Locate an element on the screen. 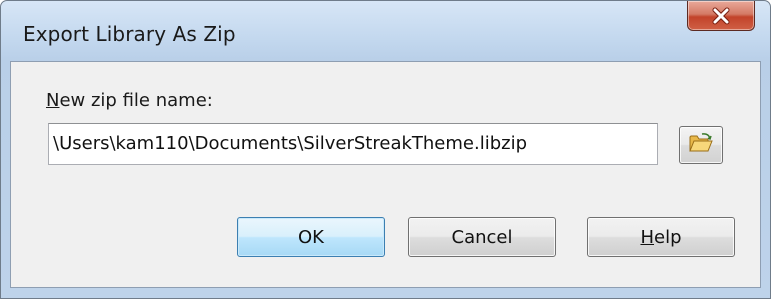  help-mnemonic: H is located at coordinates (647, 237).